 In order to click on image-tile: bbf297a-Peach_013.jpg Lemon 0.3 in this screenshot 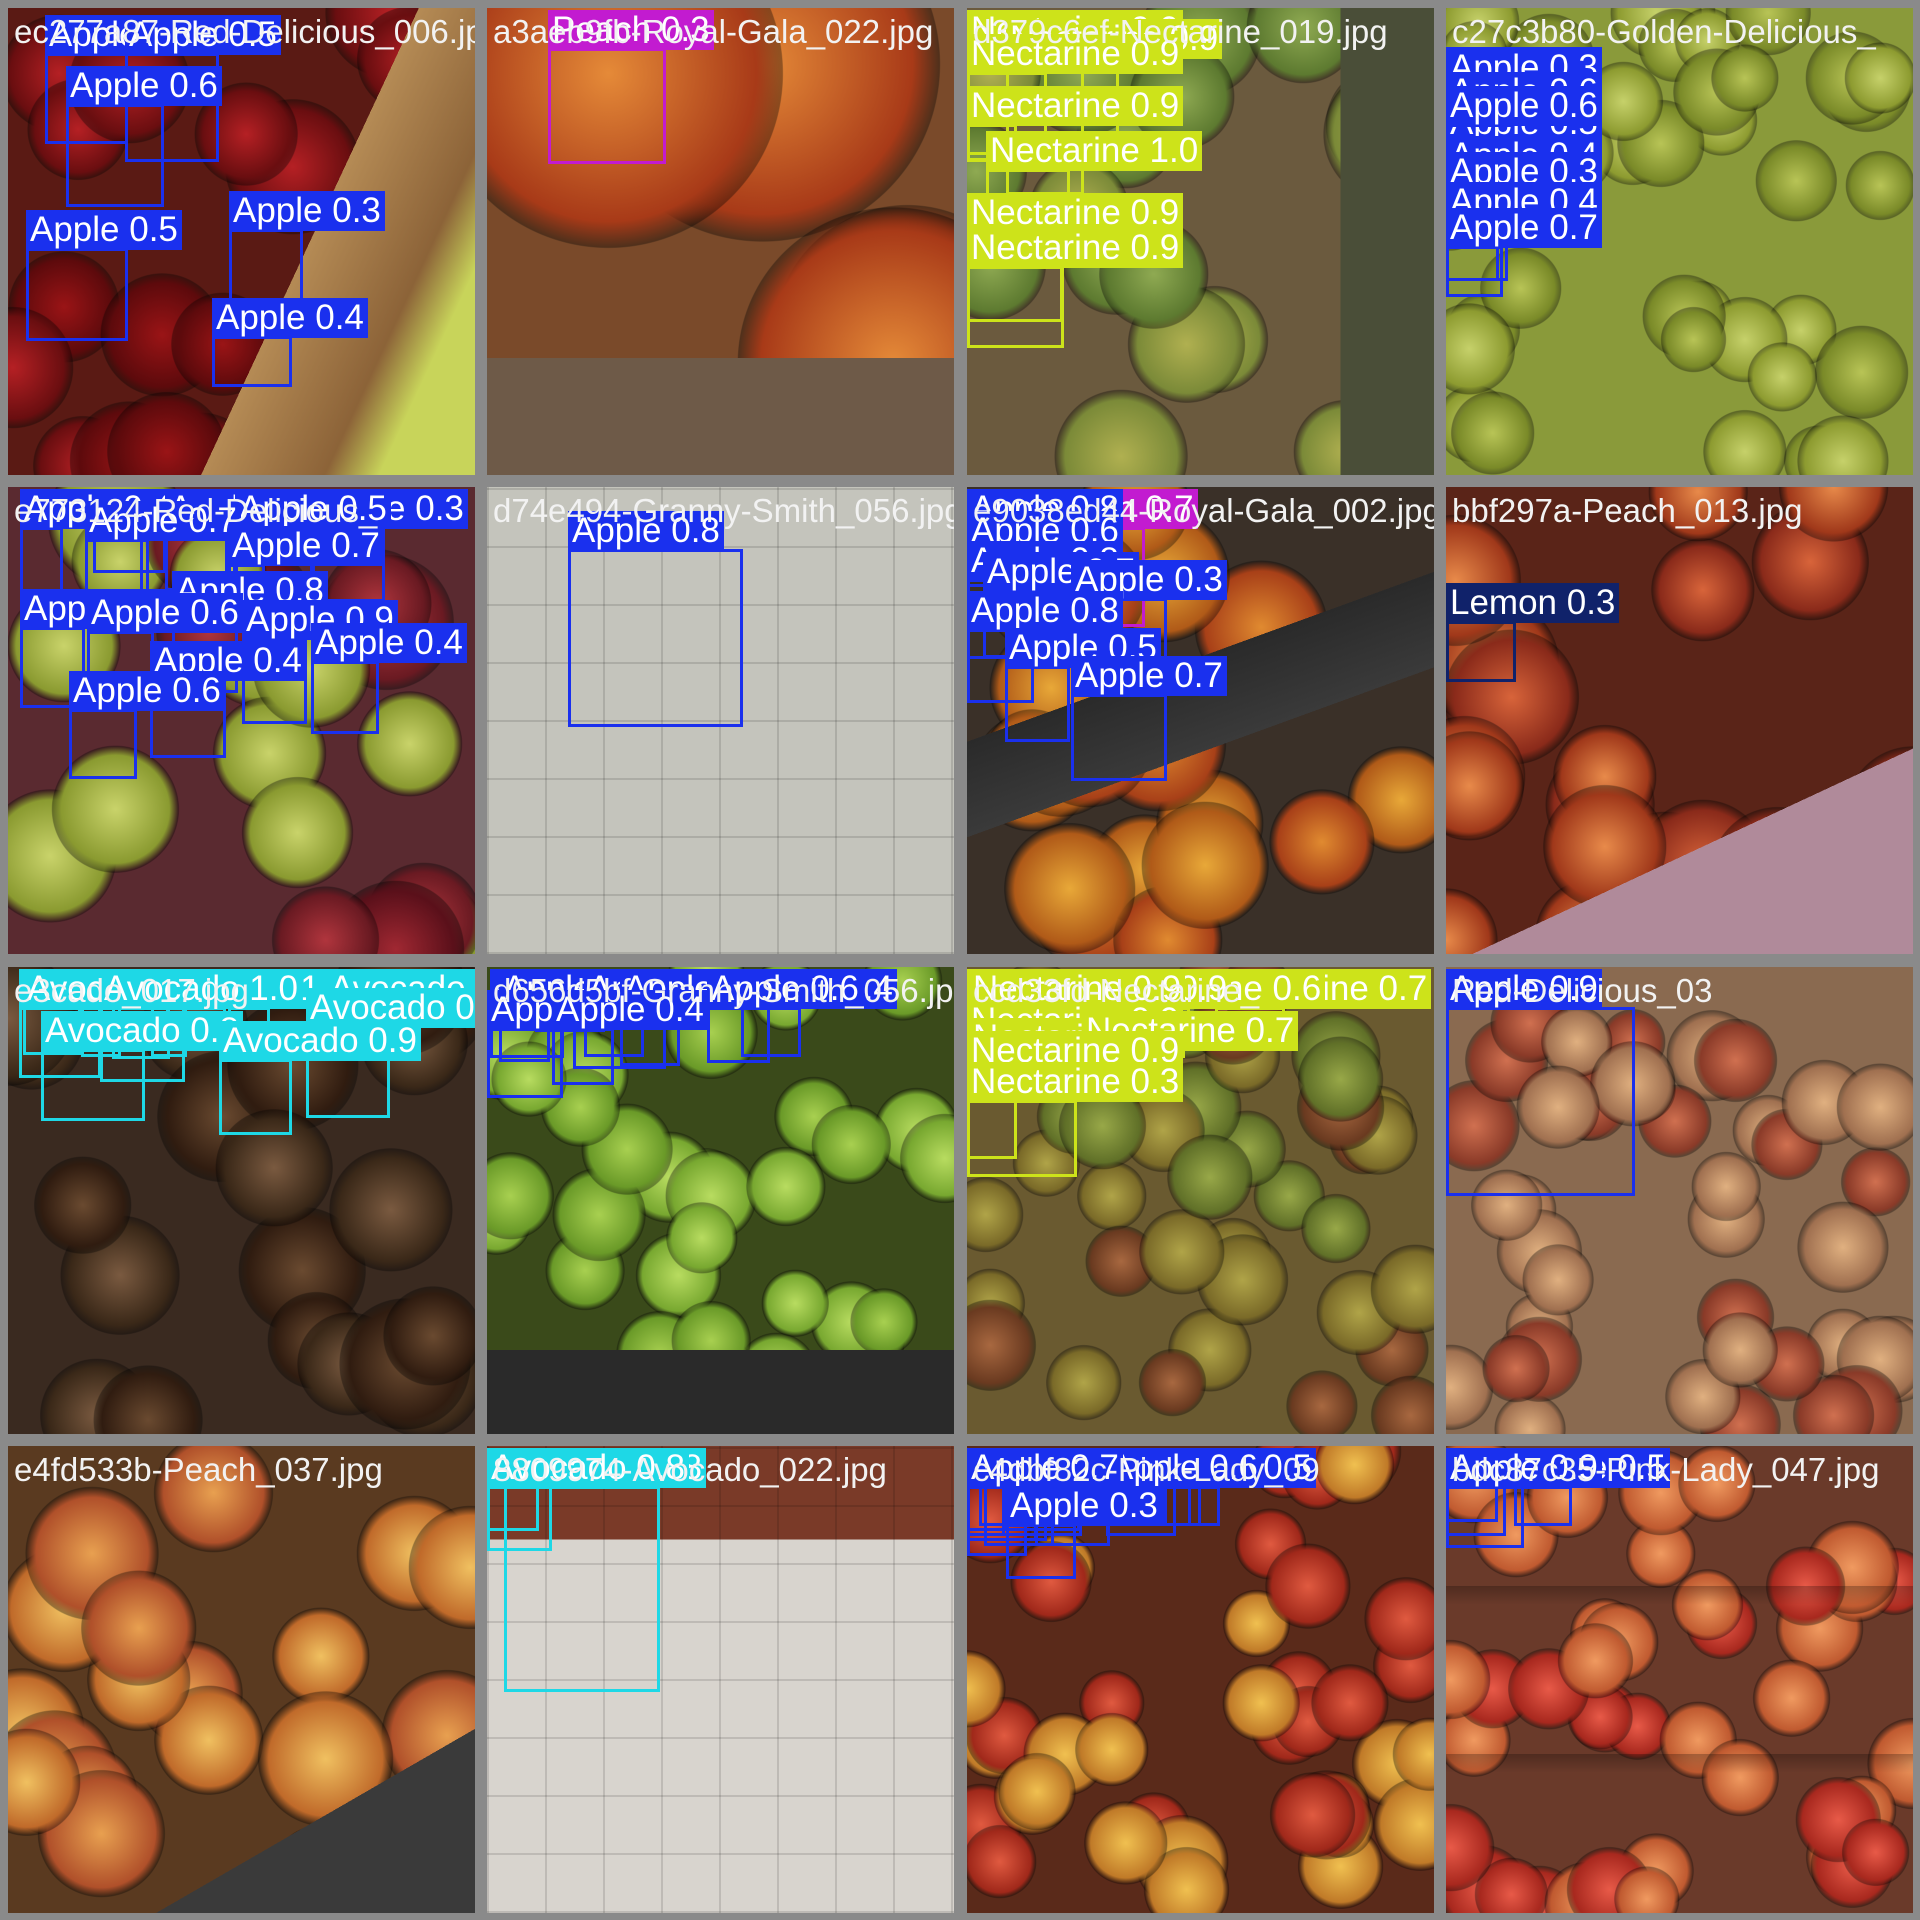, I will do `click(1679, 720)`.